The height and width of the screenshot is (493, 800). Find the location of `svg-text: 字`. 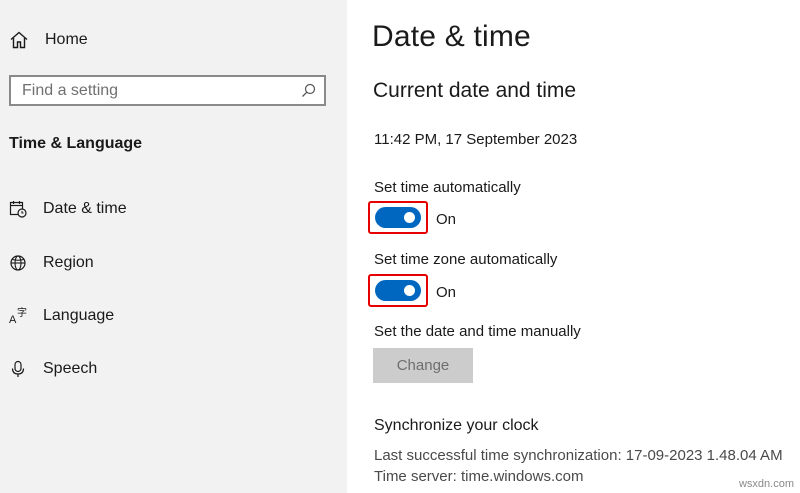

svg-text: 字 is located at coordinates (22, 313).